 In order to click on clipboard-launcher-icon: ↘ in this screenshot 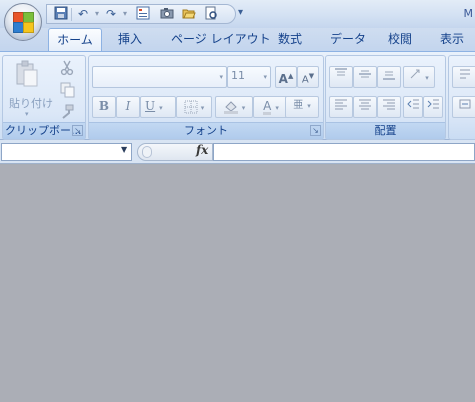, I will do `click(77, 130)`.